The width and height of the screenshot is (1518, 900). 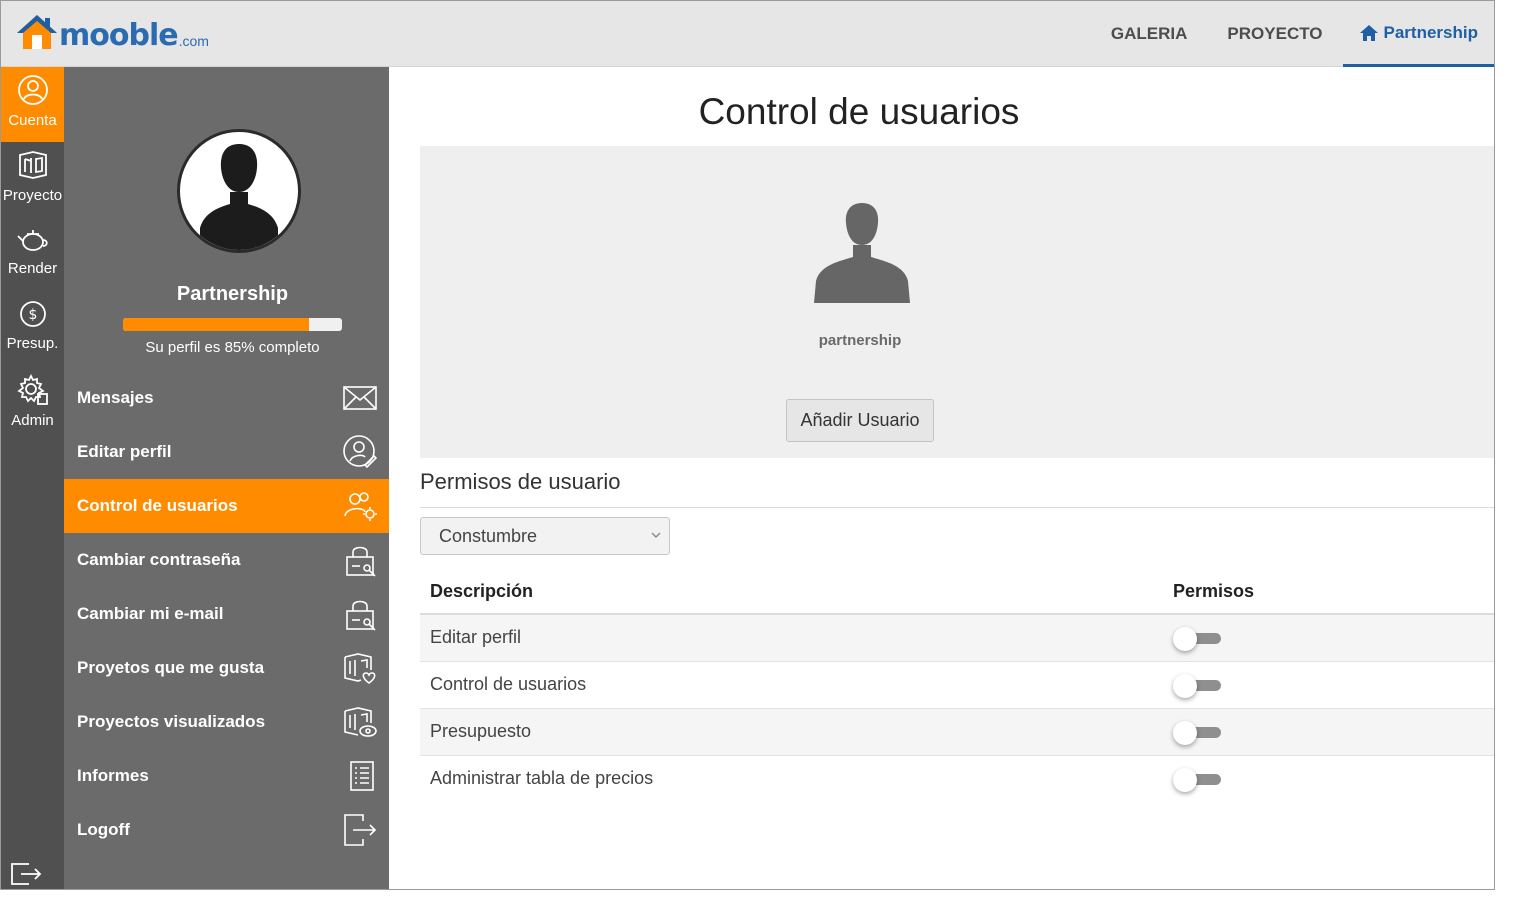 What do you see at coordinates (32, 329) in the screenshot?
I see `rail-item-presup: $ Presup.` at bounding box center [32, 329].